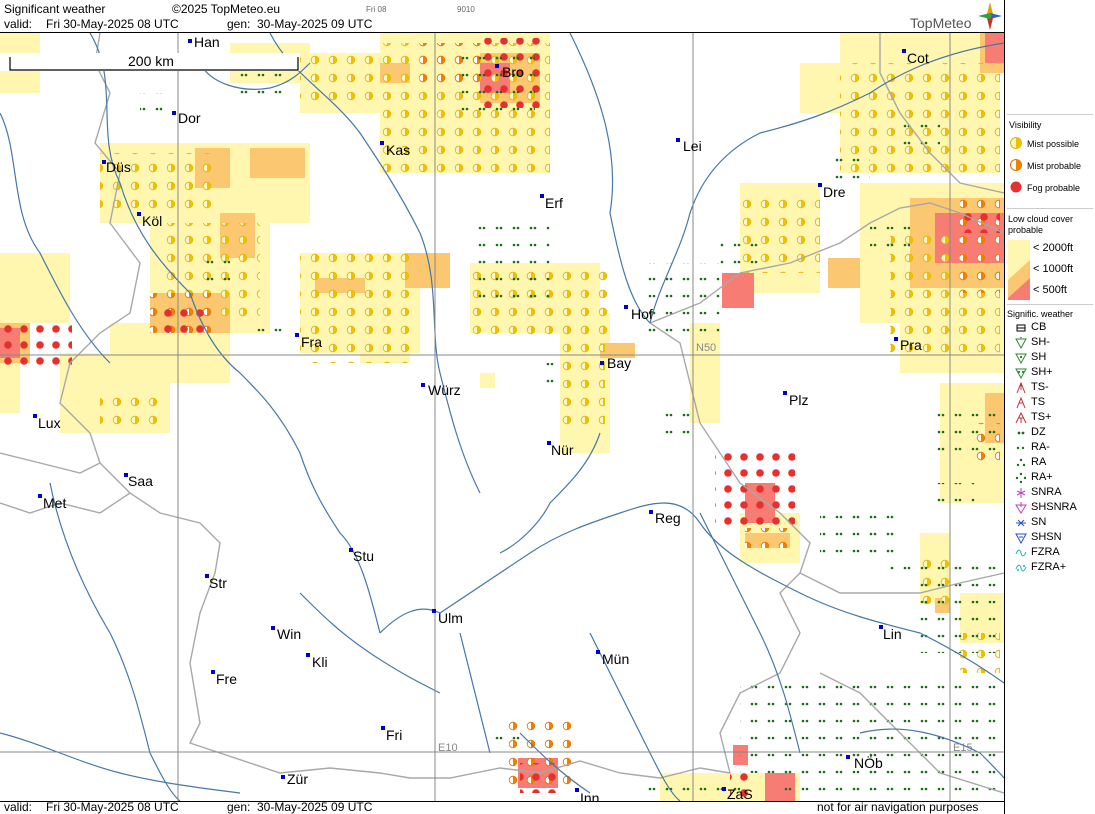 Image resolution: width=1095 pixels, height=814 pixels. I want to click on ra-light-icon, so click(1020, 448).